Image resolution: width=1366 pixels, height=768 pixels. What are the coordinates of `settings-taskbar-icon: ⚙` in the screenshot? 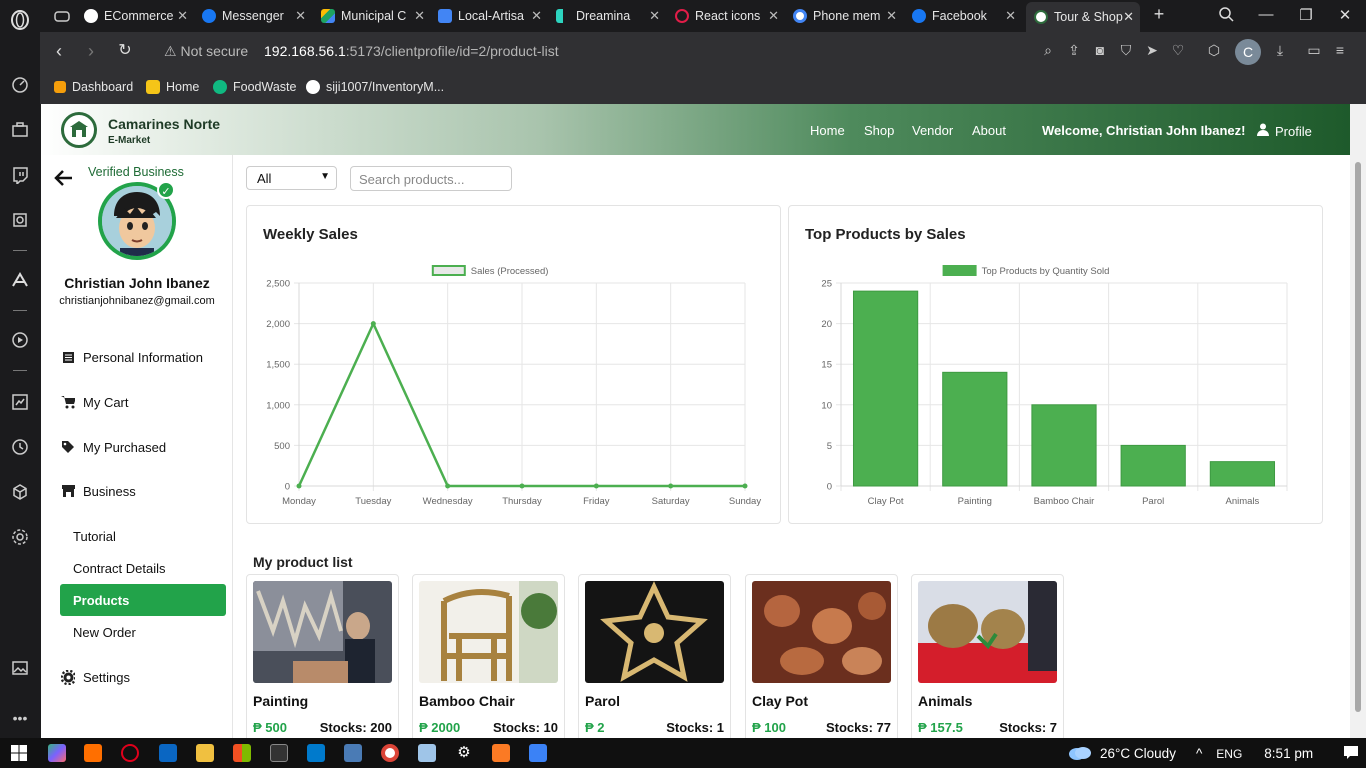 It's located at (464, 753).